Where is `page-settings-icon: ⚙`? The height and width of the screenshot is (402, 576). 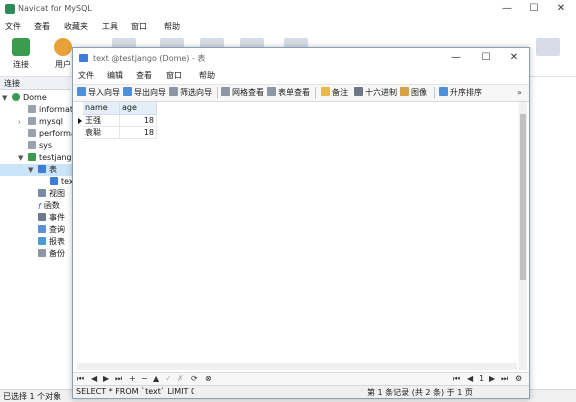
page-settings-icon: ⚙ is located at coordinates (518, 378).